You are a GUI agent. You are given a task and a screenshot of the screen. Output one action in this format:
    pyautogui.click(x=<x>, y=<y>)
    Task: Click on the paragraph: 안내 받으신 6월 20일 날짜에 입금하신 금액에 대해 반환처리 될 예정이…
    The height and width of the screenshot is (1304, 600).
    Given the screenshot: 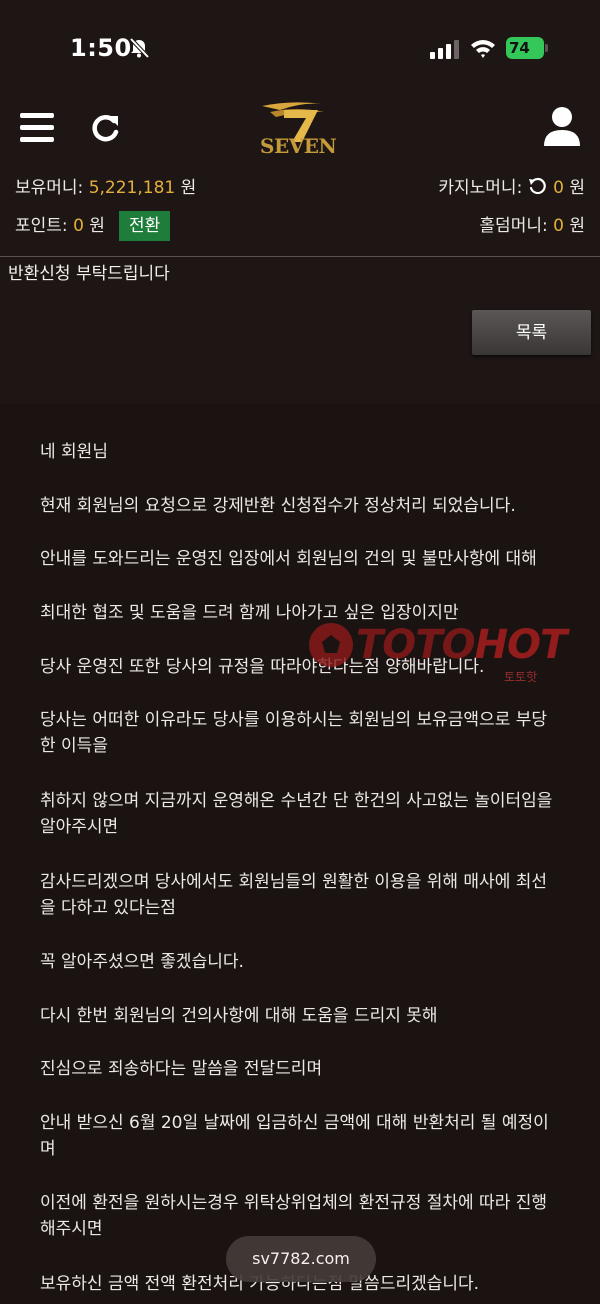 What is the action you would take?
    pyautogui.click(x=294, y=1136)
    